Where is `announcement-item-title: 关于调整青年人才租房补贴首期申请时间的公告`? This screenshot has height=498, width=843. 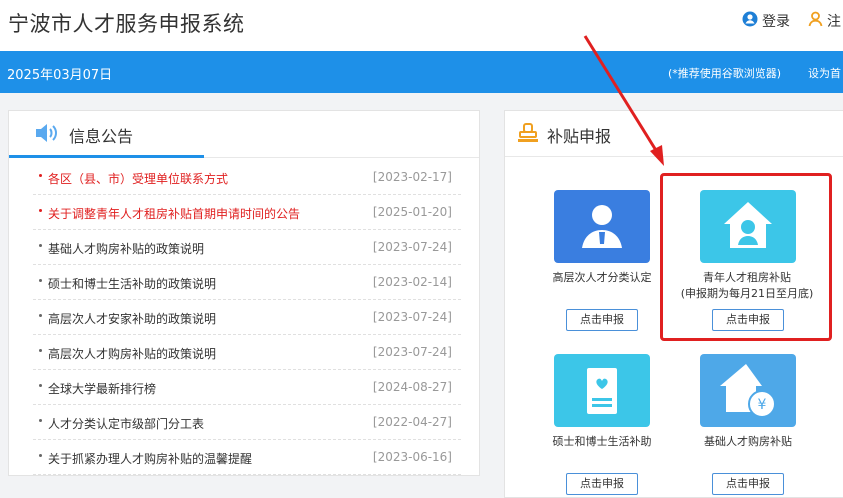
announcement-item-title: 关于调整青年人才租房补贴首期申请时间的公告 is located at coordinates (174, 213).